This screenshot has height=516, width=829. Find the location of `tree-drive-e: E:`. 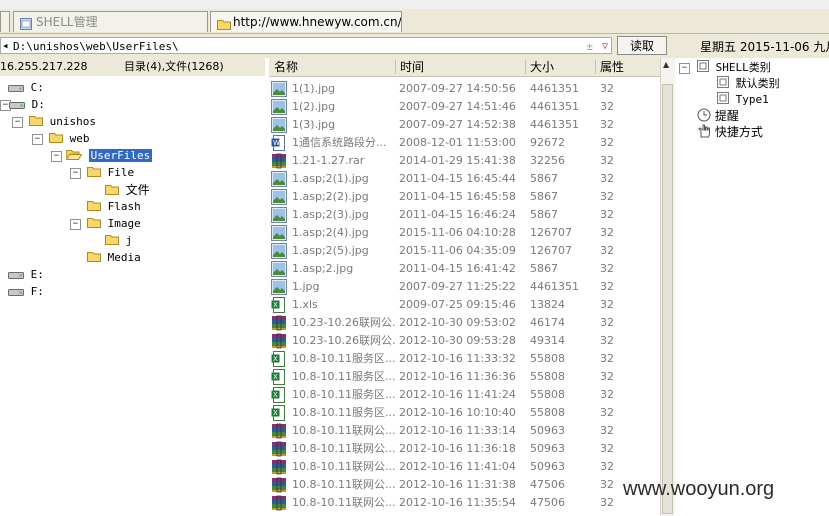

tree-drive-e: E: is located at coordinates (26, 275).